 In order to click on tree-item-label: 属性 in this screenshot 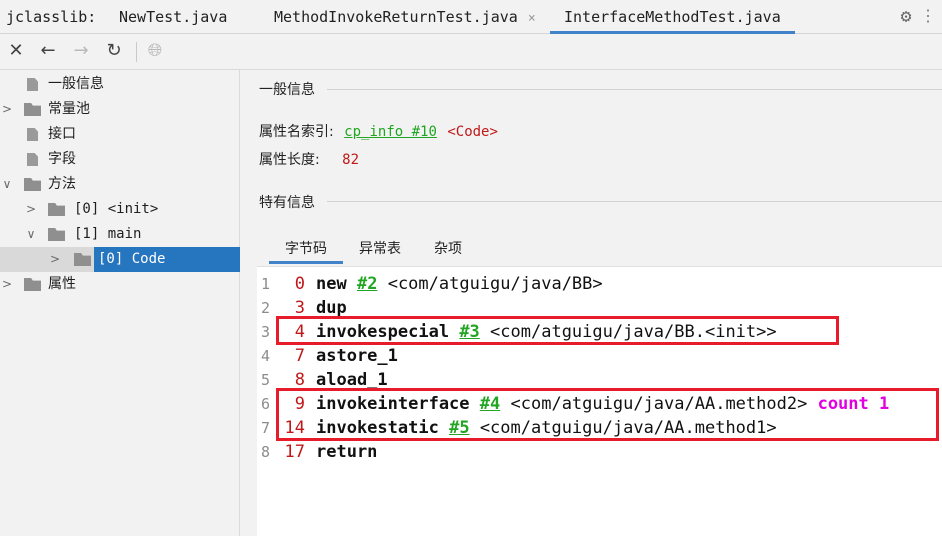, I will do `click(62, 284)`.